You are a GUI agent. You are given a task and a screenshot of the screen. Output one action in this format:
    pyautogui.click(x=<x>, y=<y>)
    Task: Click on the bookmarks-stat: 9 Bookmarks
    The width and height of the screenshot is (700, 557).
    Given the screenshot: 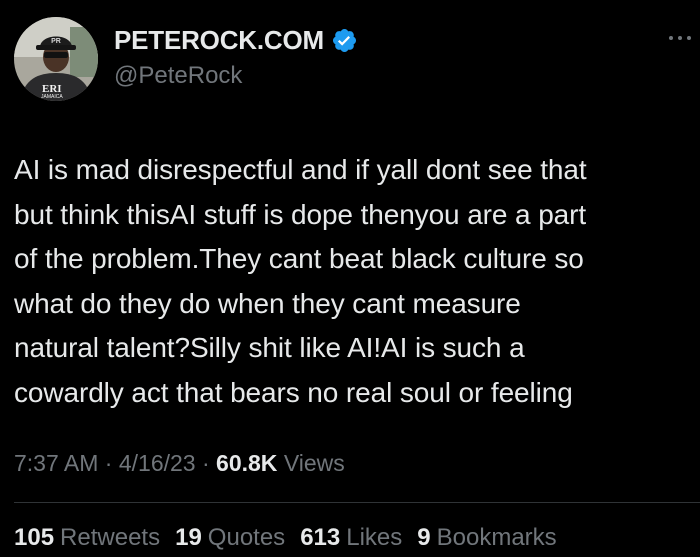 What is the action you would take?
    pyautogui.click(x=486, y=538)
    